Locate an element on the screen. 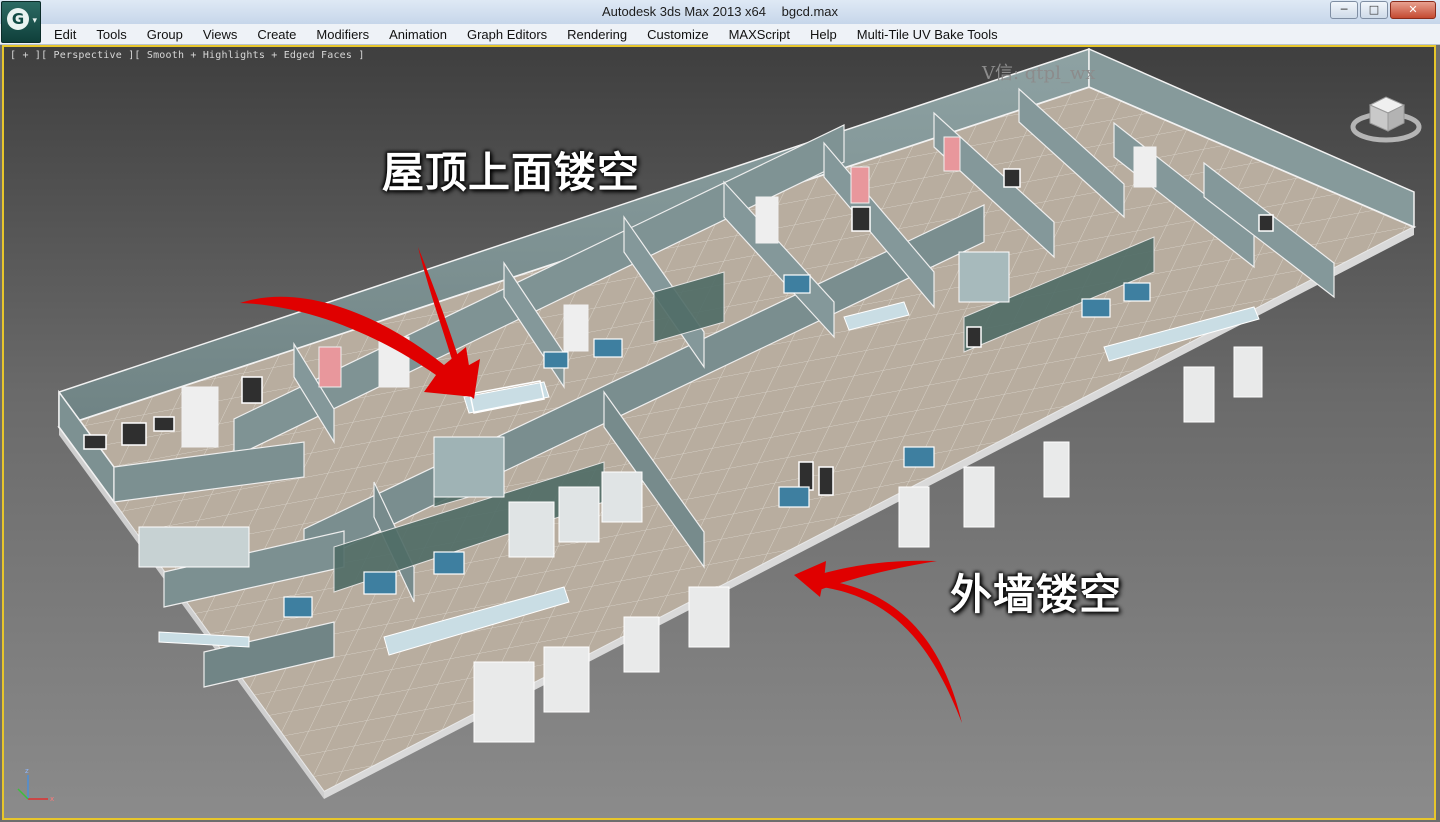 Image resolution: width=1440 pixels, height=822 pixels. menu-maxscript: MAXScript is located at coordinates (758, 34).